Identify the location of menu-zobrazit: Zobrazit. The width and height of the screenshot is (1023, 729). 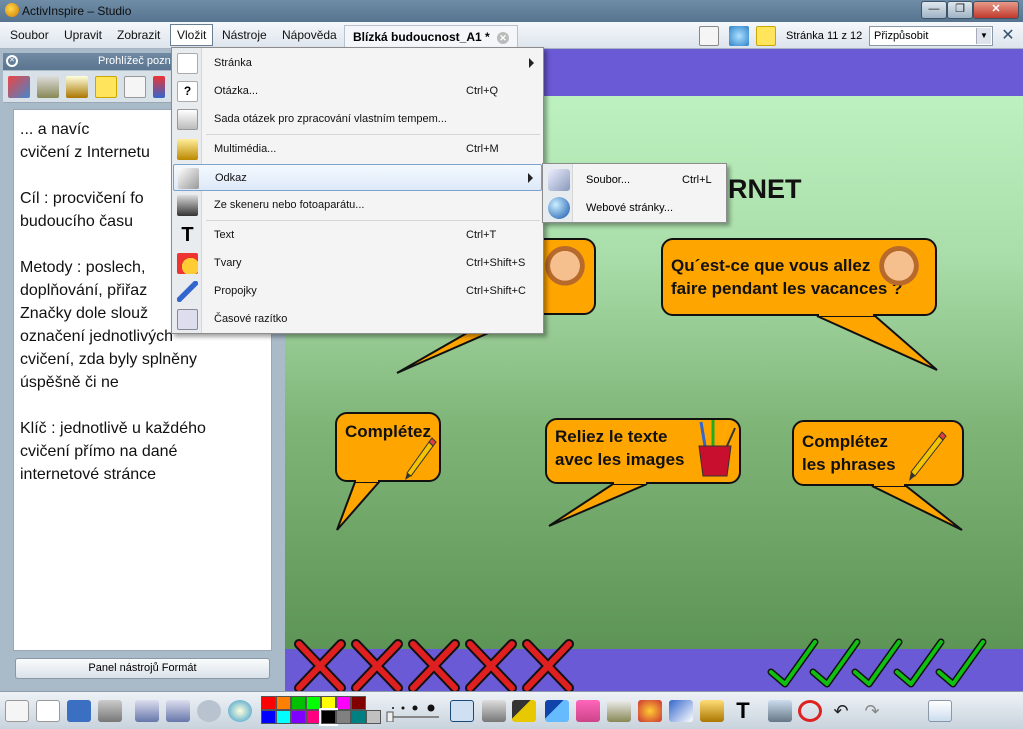
(138, 35).